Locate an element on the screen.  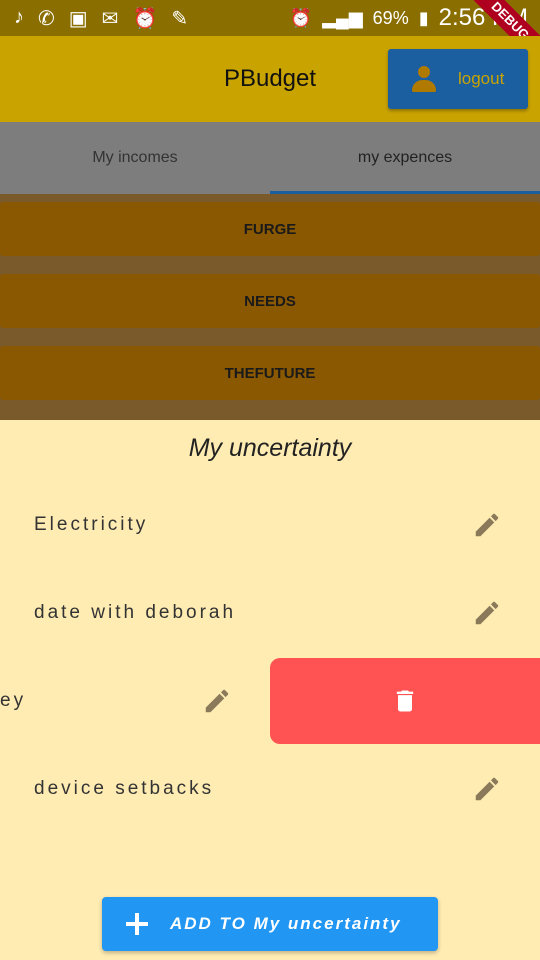
image-icon: ▣ is located at coordinates (78, 18).